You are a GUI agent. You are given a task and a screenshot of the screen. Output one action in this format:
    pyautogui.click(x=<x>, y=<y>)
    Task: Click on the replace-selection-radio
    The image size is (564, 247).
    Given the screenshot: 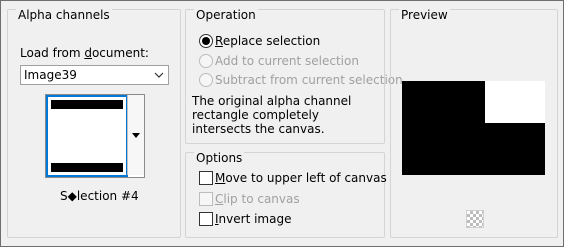 What is the action you would take?
    pyautogui.click(x=206, y=41)
    